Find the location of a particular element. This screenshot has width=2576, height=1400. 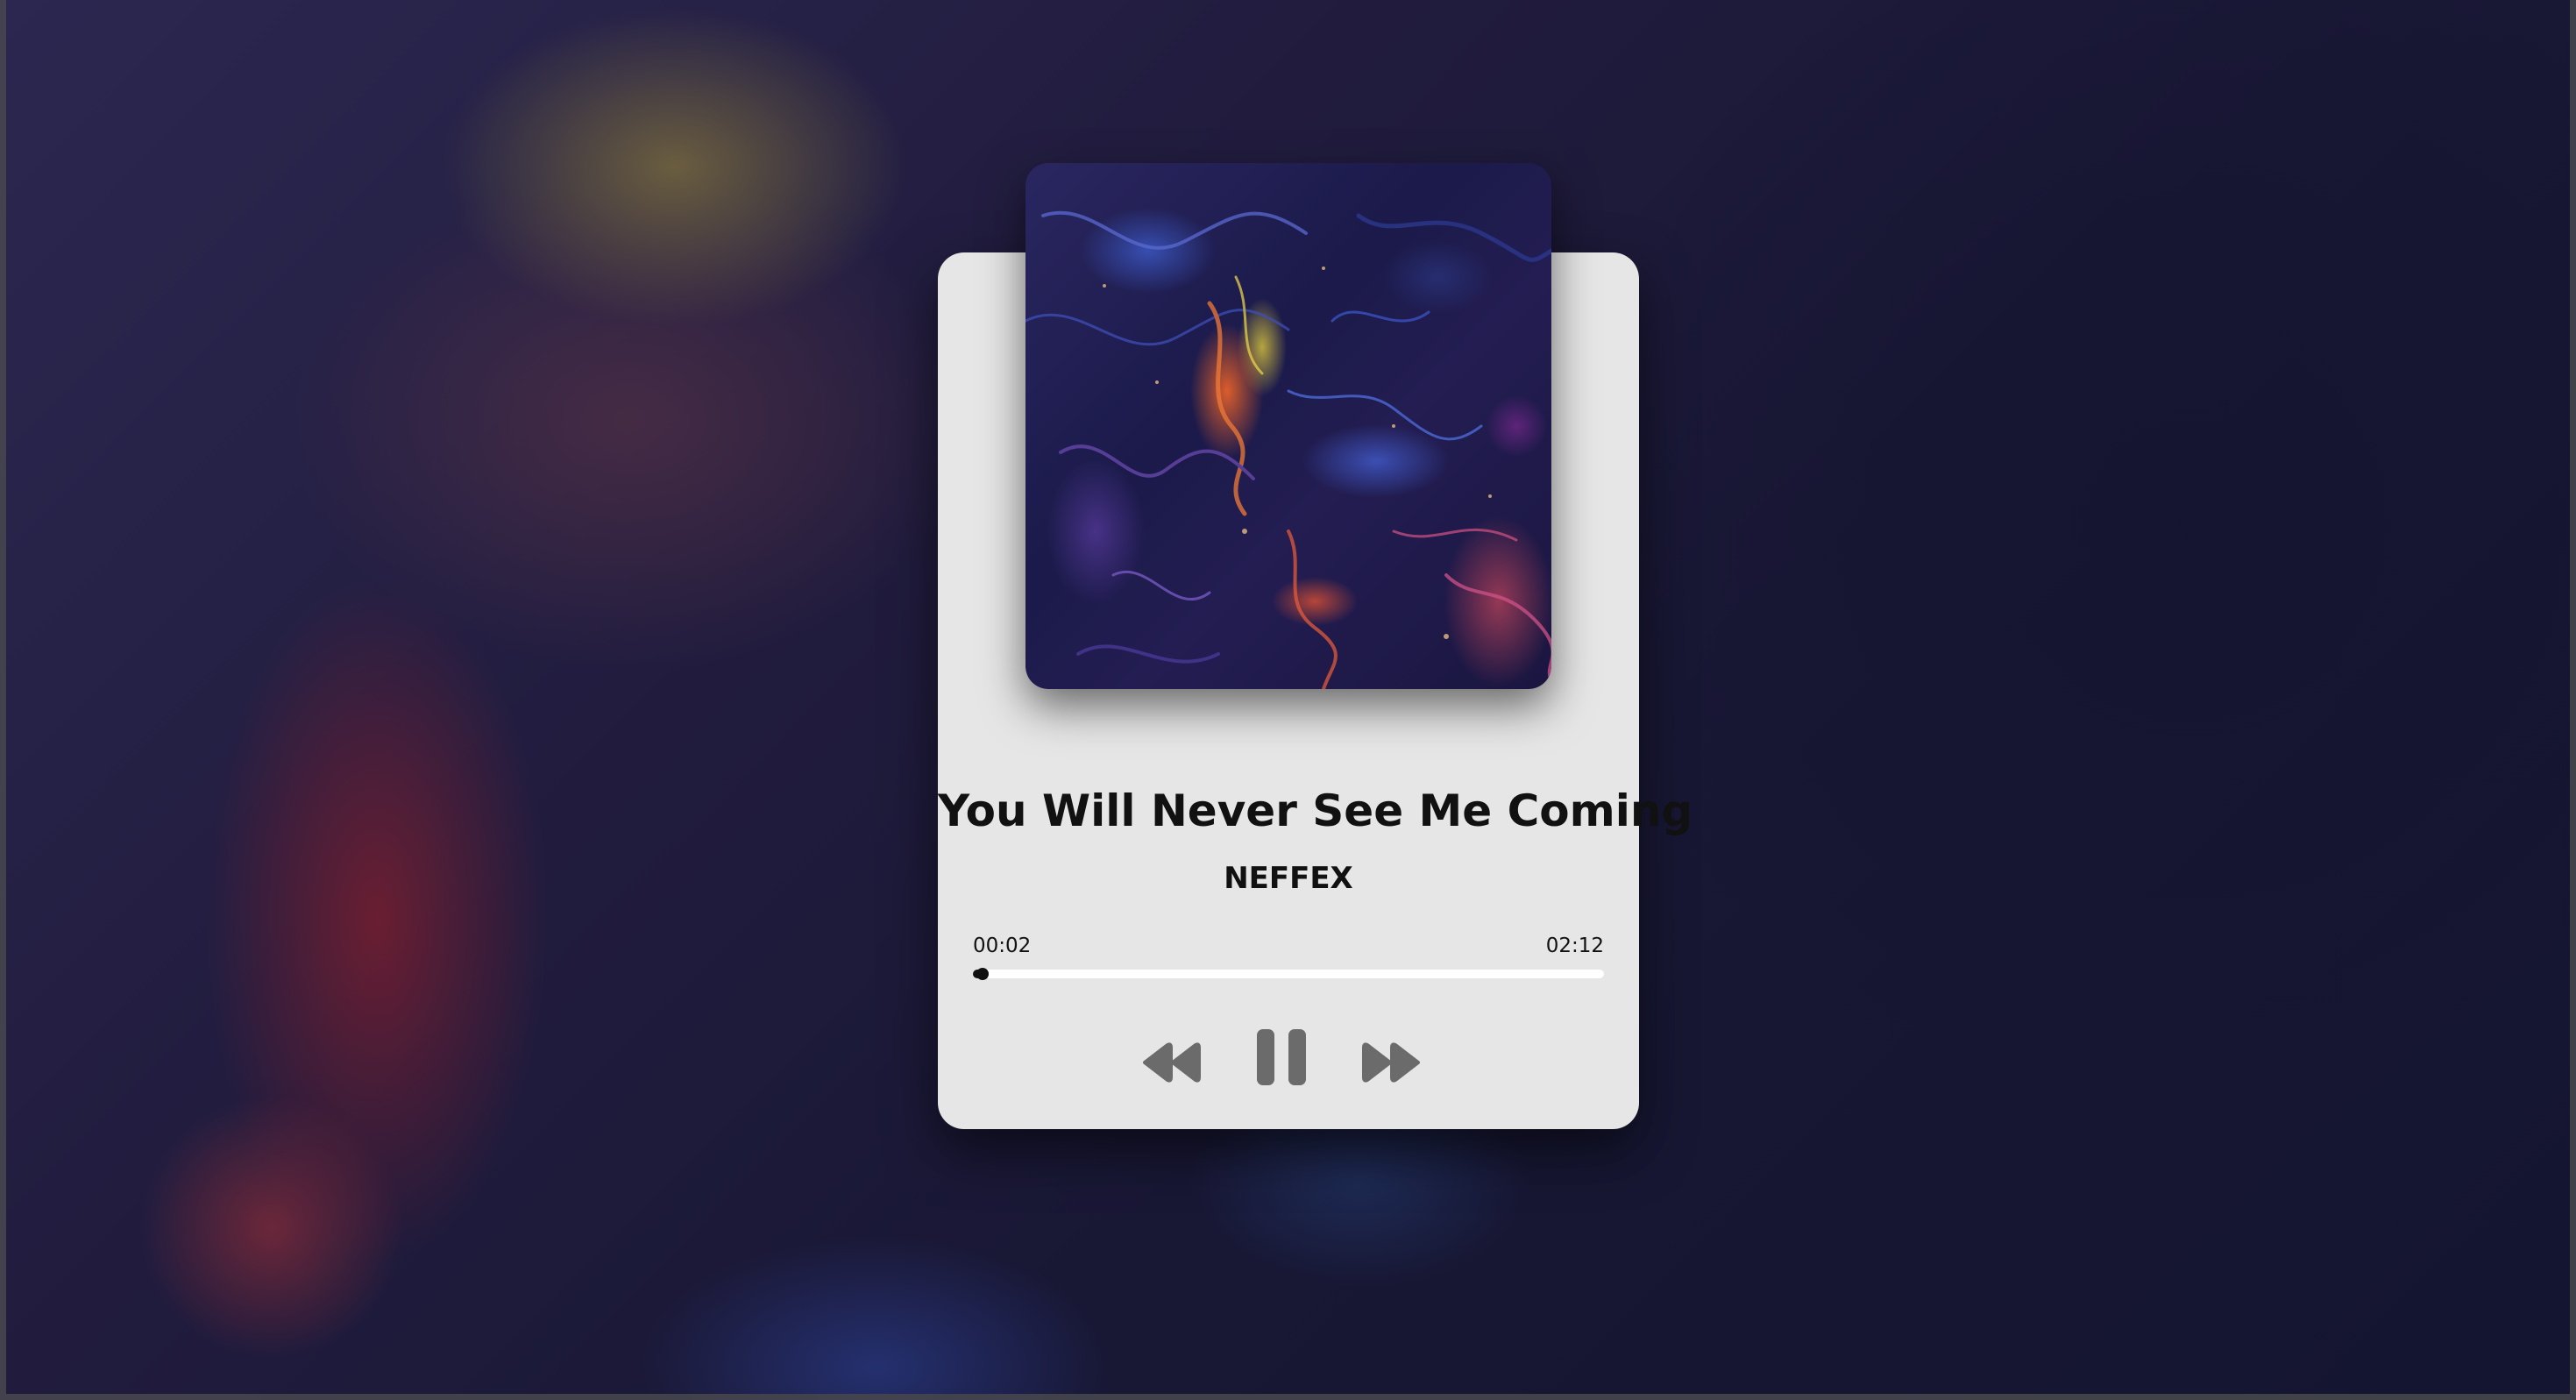

fast-forward-button is located at coordinates (1390, 1063).